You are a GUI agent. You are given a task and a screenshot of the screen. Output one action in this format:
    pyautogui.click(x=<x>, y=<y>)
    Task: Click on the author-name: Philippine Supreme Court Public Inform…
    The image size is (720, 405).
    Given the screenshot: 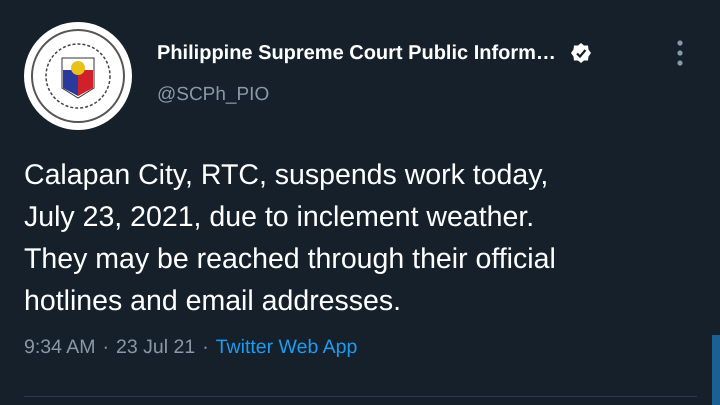 What is the action you would take?
    pyautogui.click(x=356, y=53)
    